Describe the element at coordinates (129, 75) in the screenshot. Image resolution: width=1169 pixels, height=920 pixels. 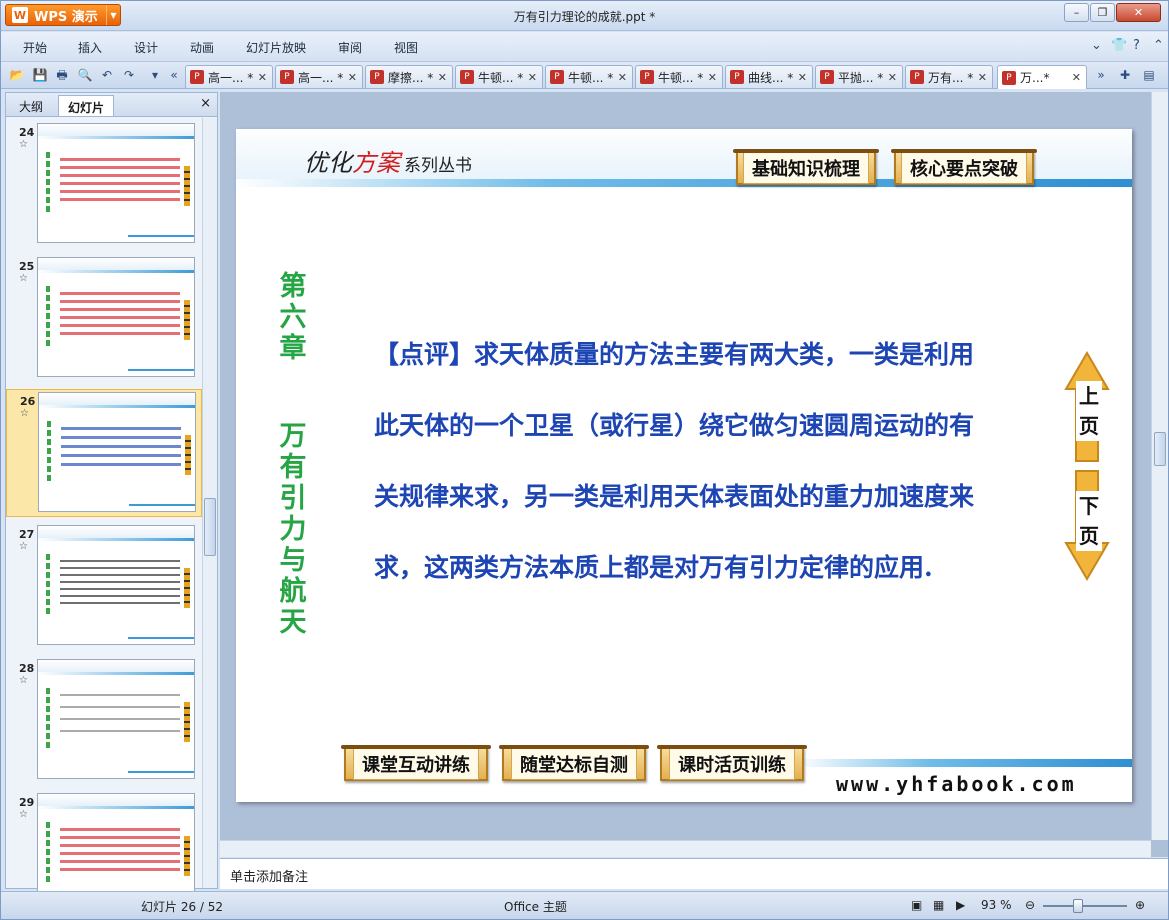
I see `redo-icon: ↷` at that location.